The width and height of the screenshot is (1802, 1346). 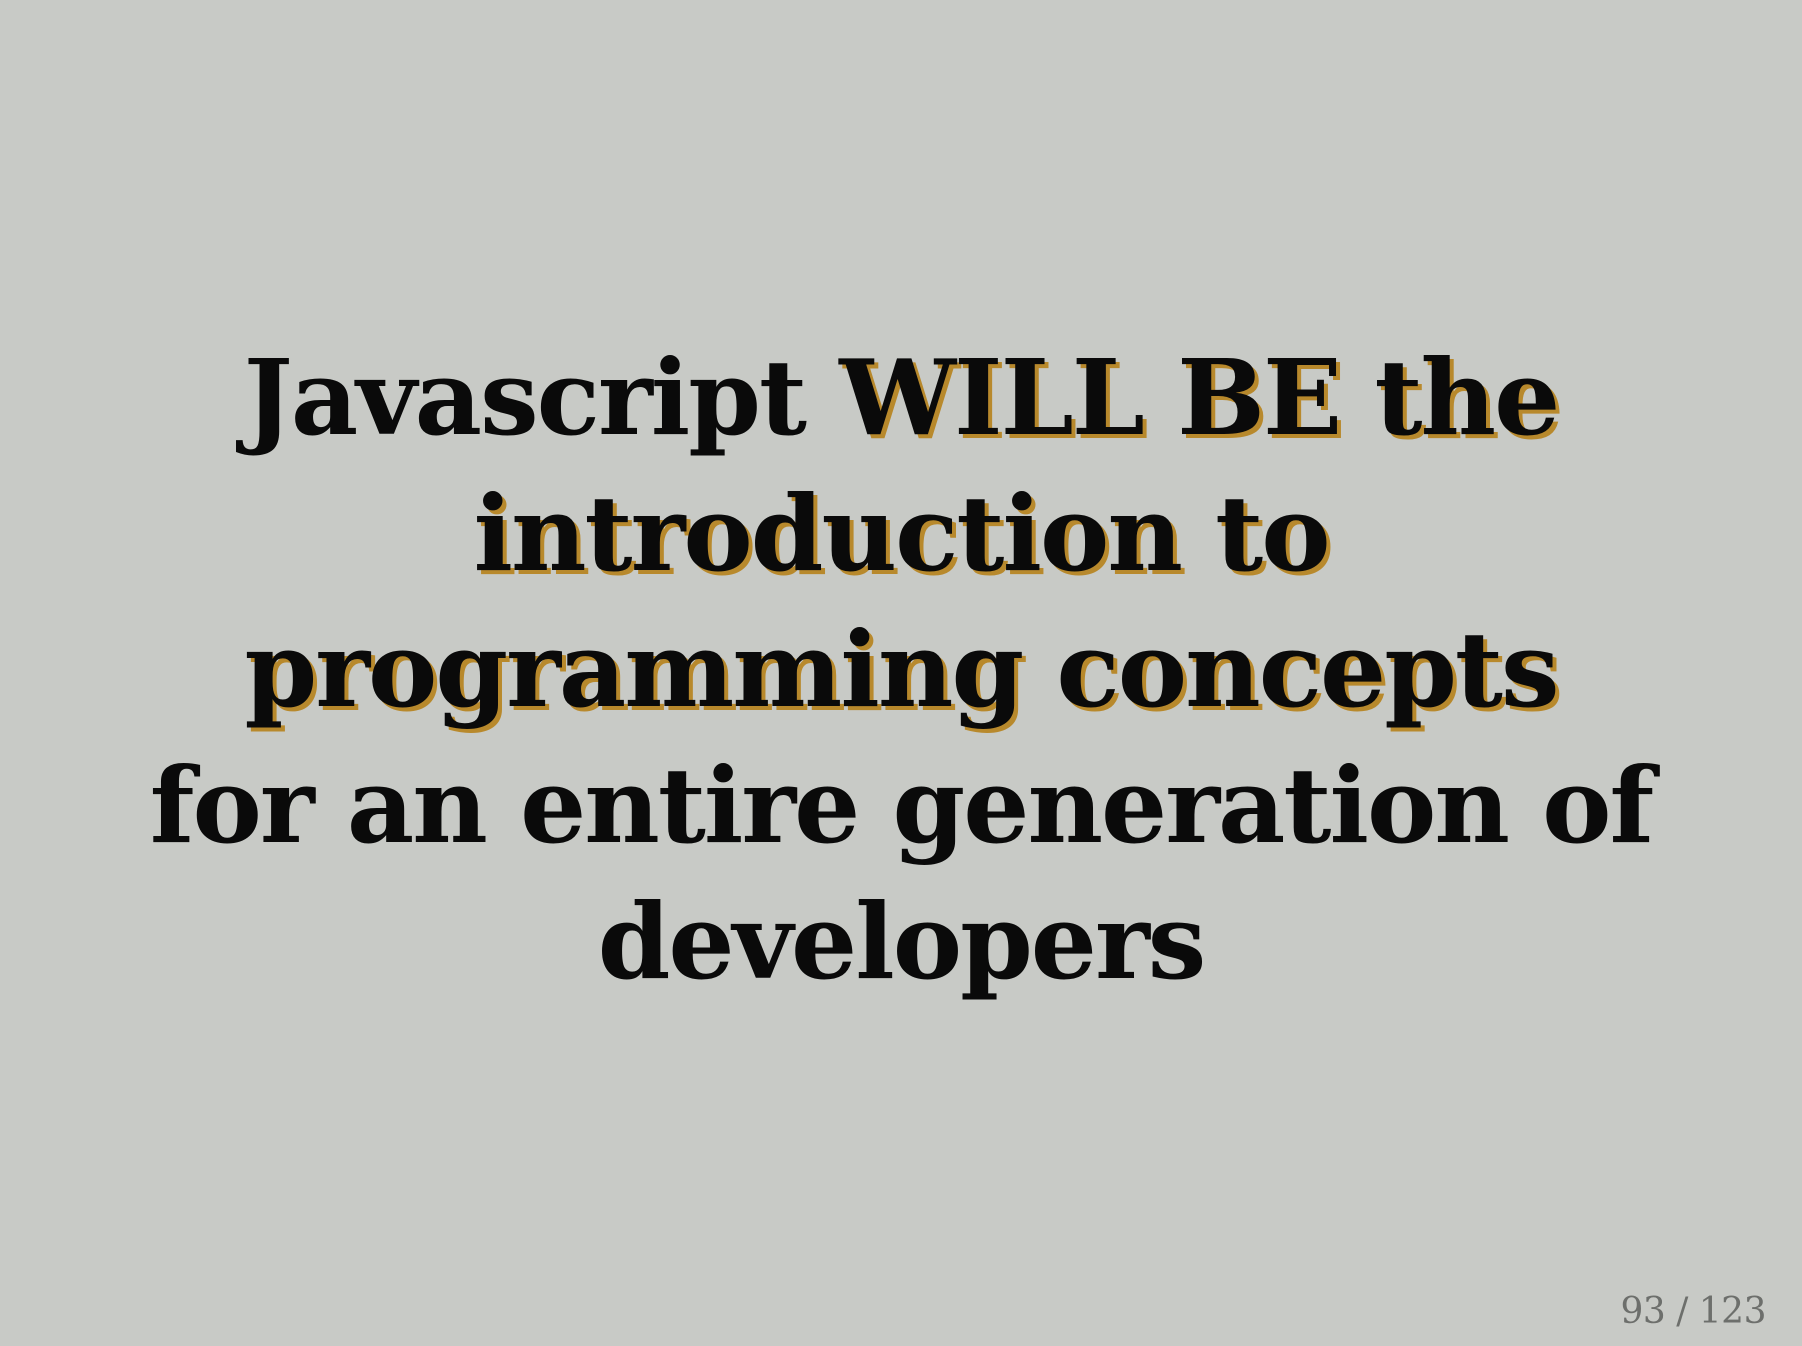 I want to click on slide-counter: 93 / 123, so click(x=1693, y=1311).